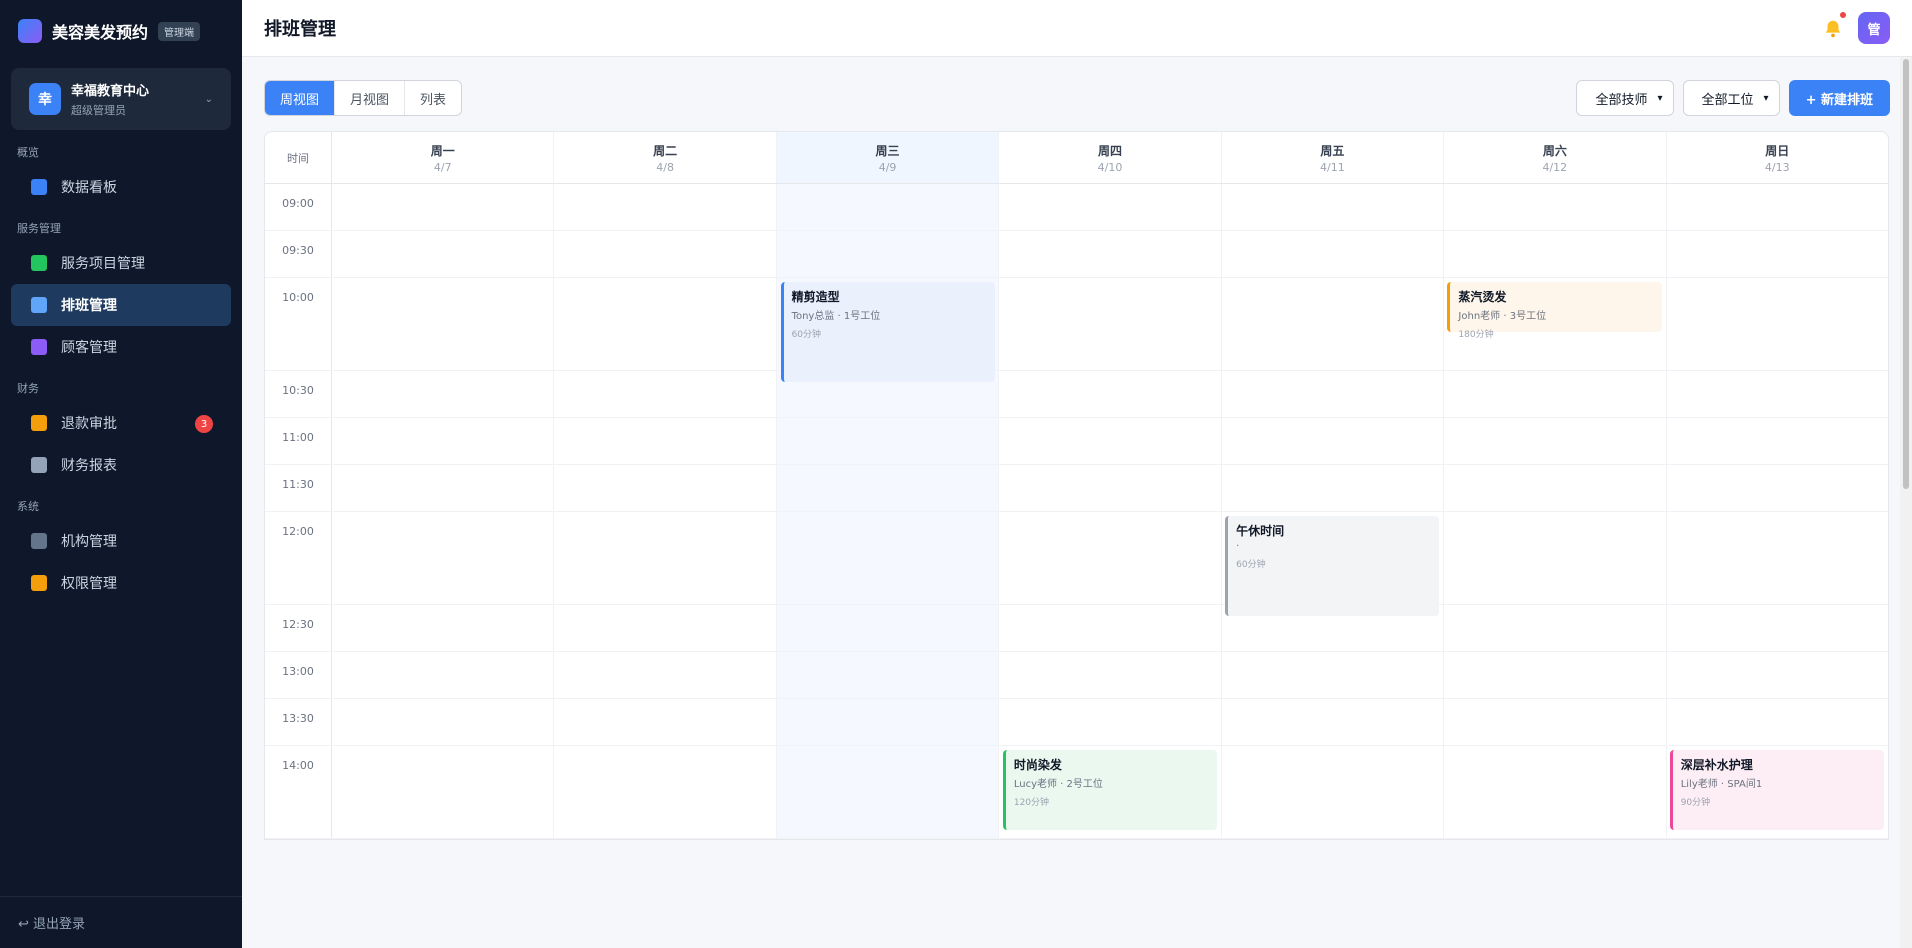  What do you see at coordinates (121, 922) in the screenshot?
I see `logout-button: ↩ 退出登录` at bounding box center [121, 922].